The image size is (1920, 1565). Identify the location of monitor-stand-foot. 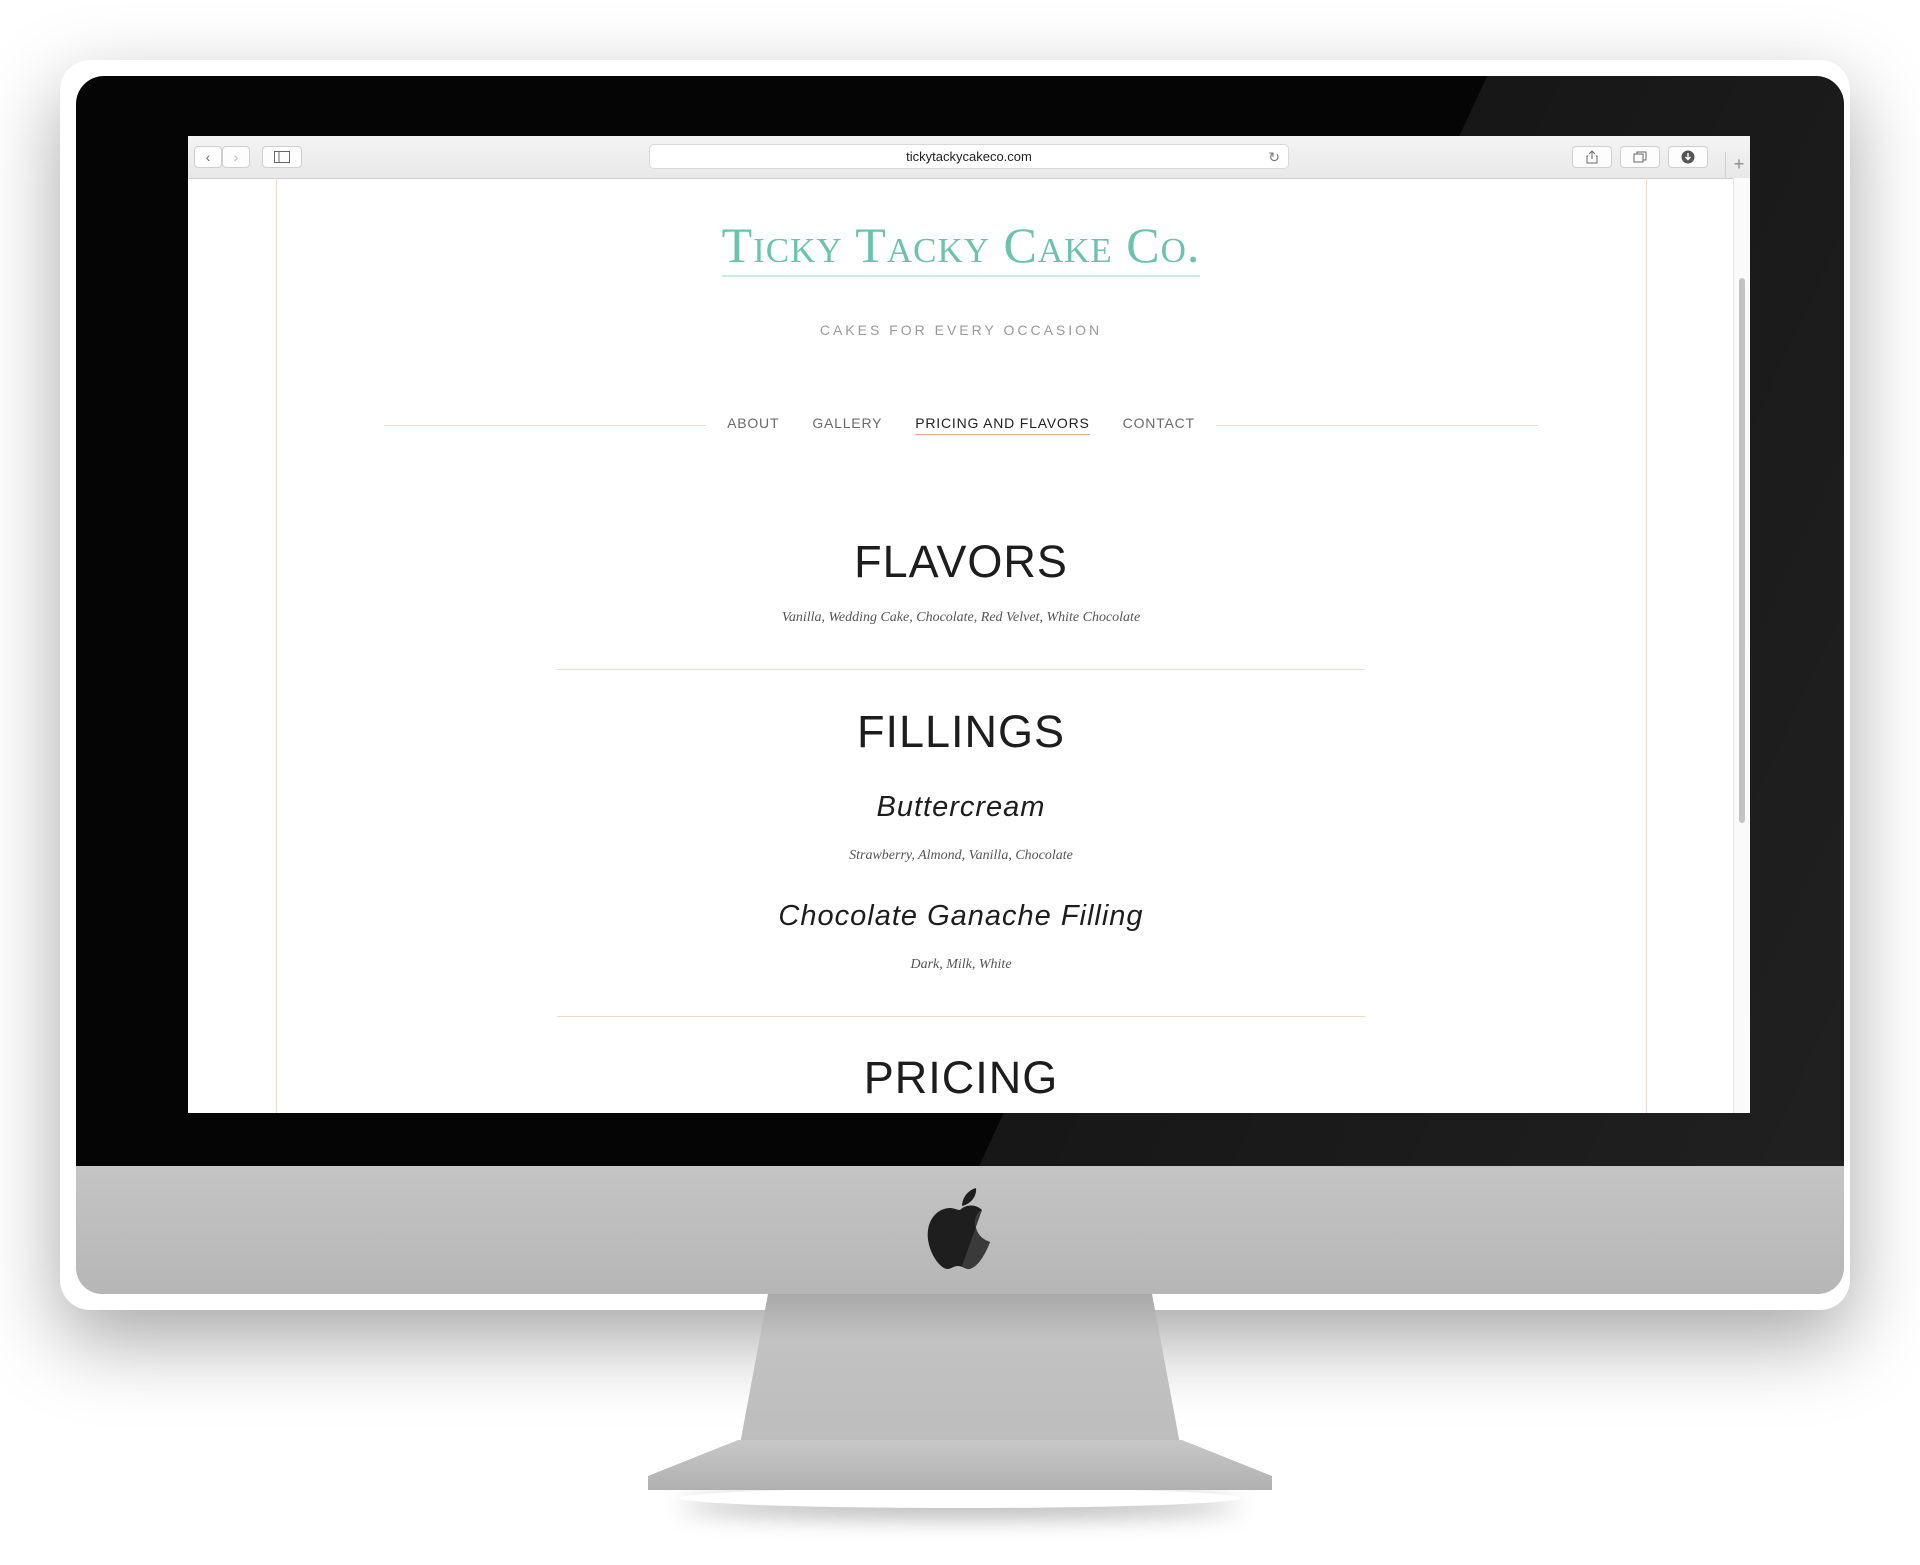
(960, 1465).